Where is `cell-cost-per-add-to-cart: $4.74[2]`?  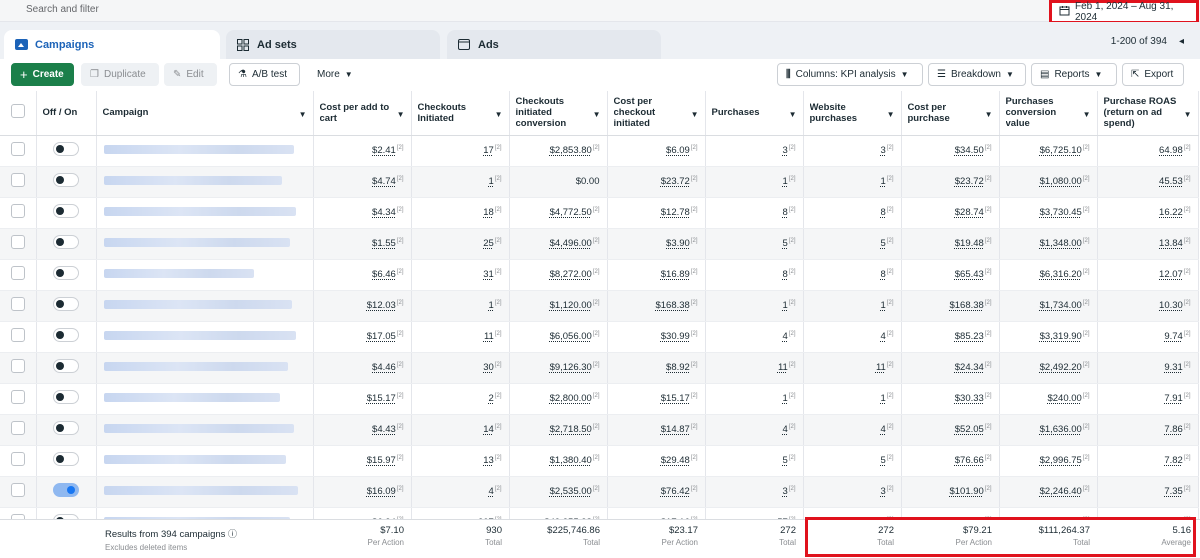
cell-cost-per-add-to-cart: $4.74[2] is located at coordinates (362, 182).